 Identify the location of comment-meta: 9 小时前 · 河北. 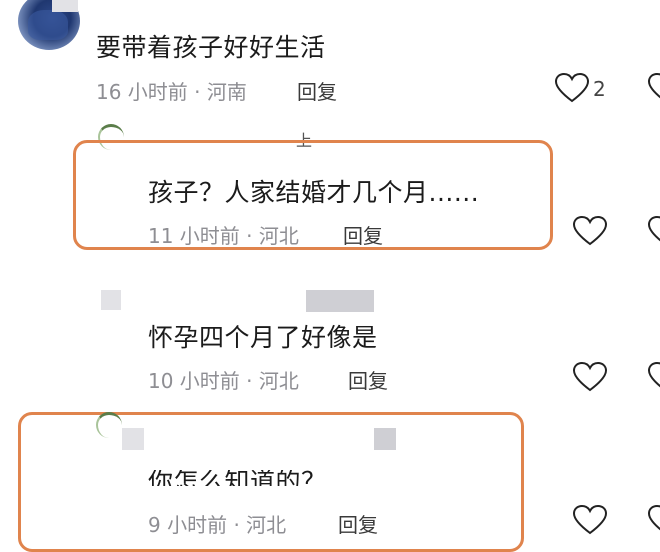
(217, 523).